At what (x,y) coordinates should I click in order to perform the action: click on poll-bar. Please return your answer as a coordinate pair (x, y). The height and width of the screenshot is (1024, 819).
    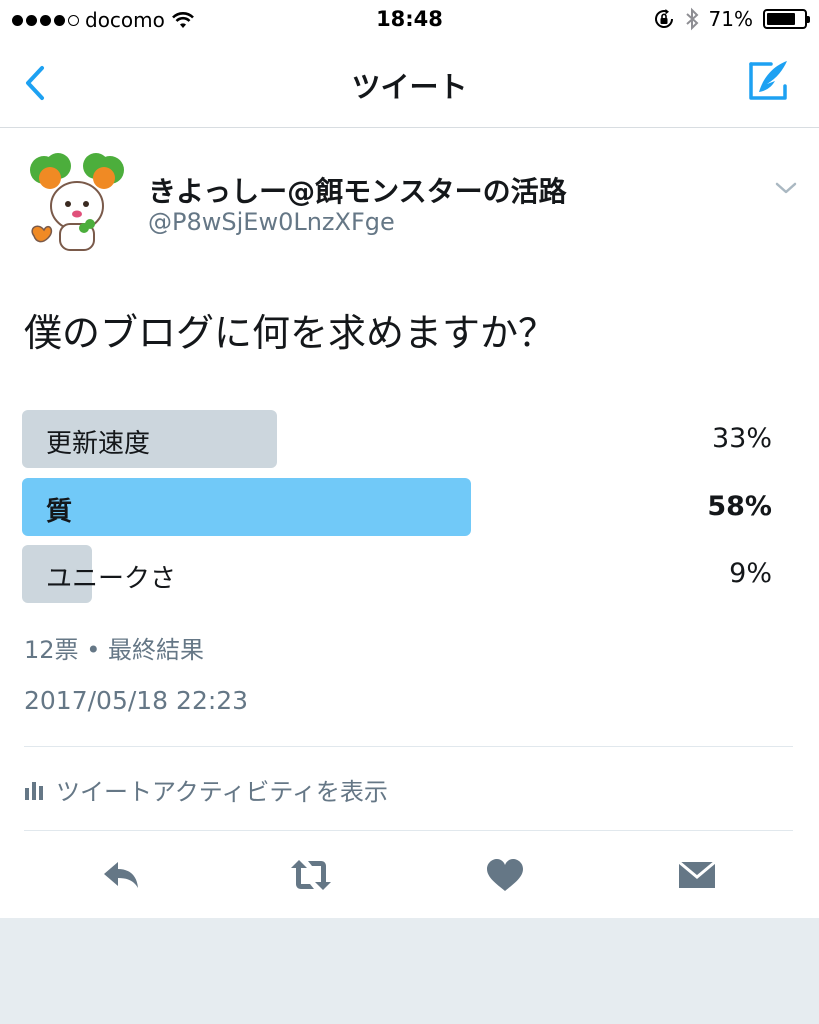
    Looking at the image, I should click on (246, 507).